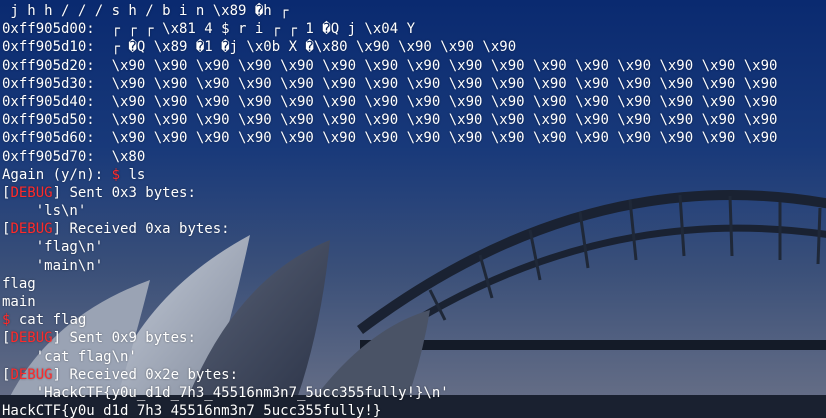  I want to click on prompt-dollar-symbol: $, so click(116, 174).